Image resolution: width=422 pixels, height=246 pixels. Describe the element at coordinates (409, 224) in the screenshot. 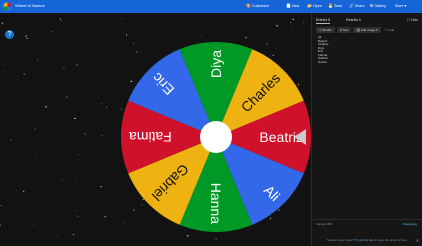

I see `changelog-link: Changelog` at that location.